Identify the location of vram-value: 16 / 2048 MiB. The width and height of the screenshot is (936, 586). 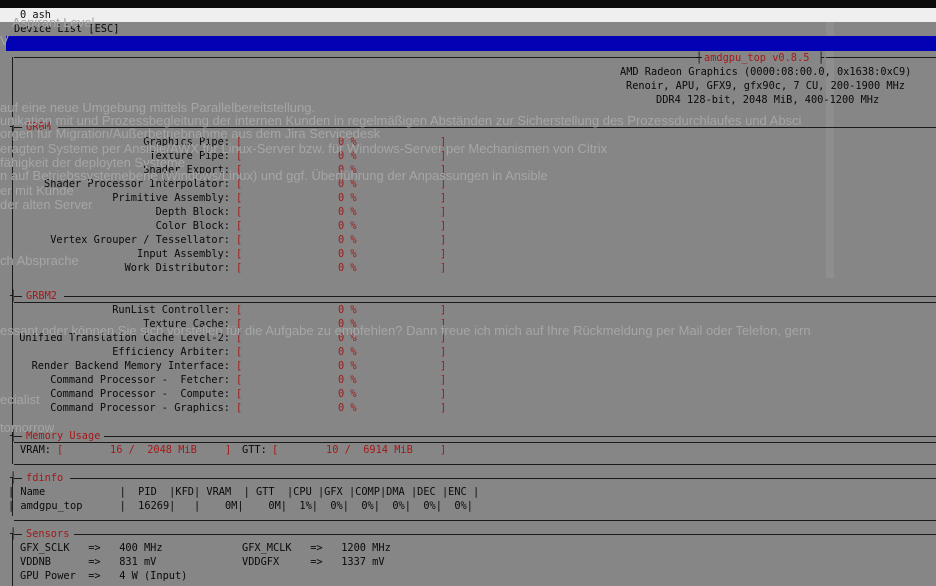
(153, 450).